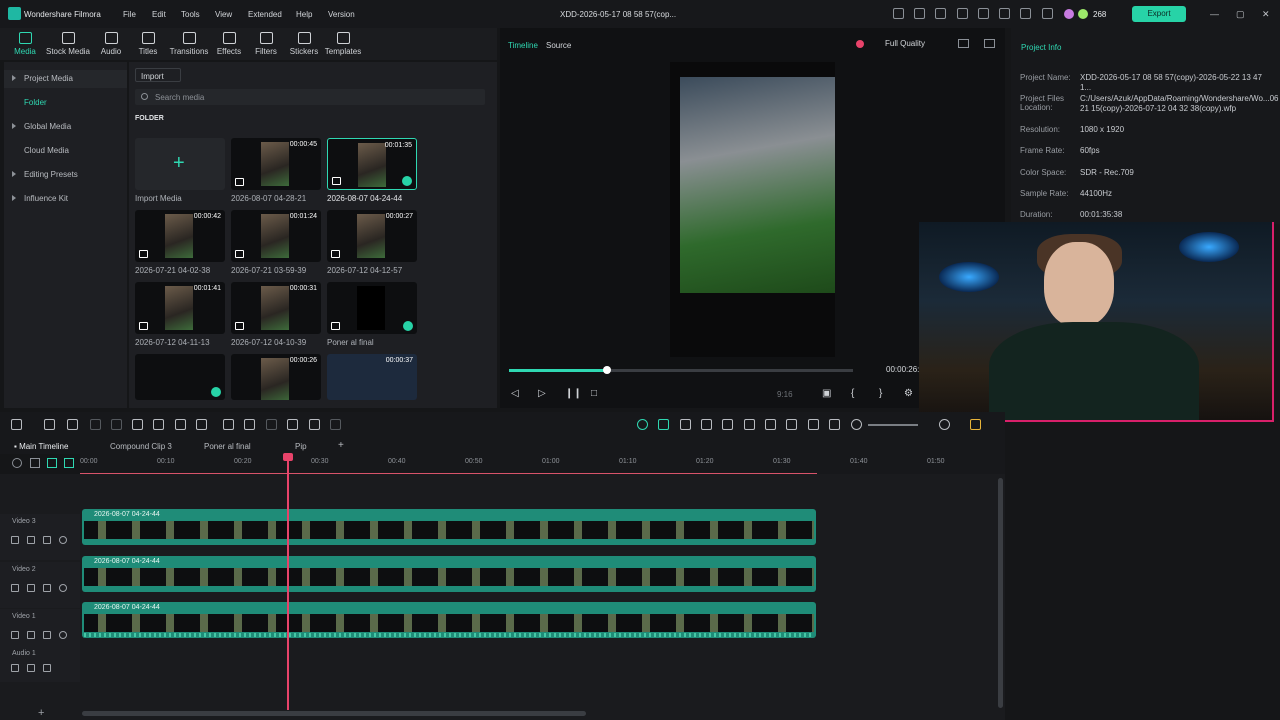 Image resolution: width=1280 pixels, height=720 pixels. What do you see at coordinates (69, 463) in the screenshot?
I see `track-height-icon` at bounding box center [69, 463].